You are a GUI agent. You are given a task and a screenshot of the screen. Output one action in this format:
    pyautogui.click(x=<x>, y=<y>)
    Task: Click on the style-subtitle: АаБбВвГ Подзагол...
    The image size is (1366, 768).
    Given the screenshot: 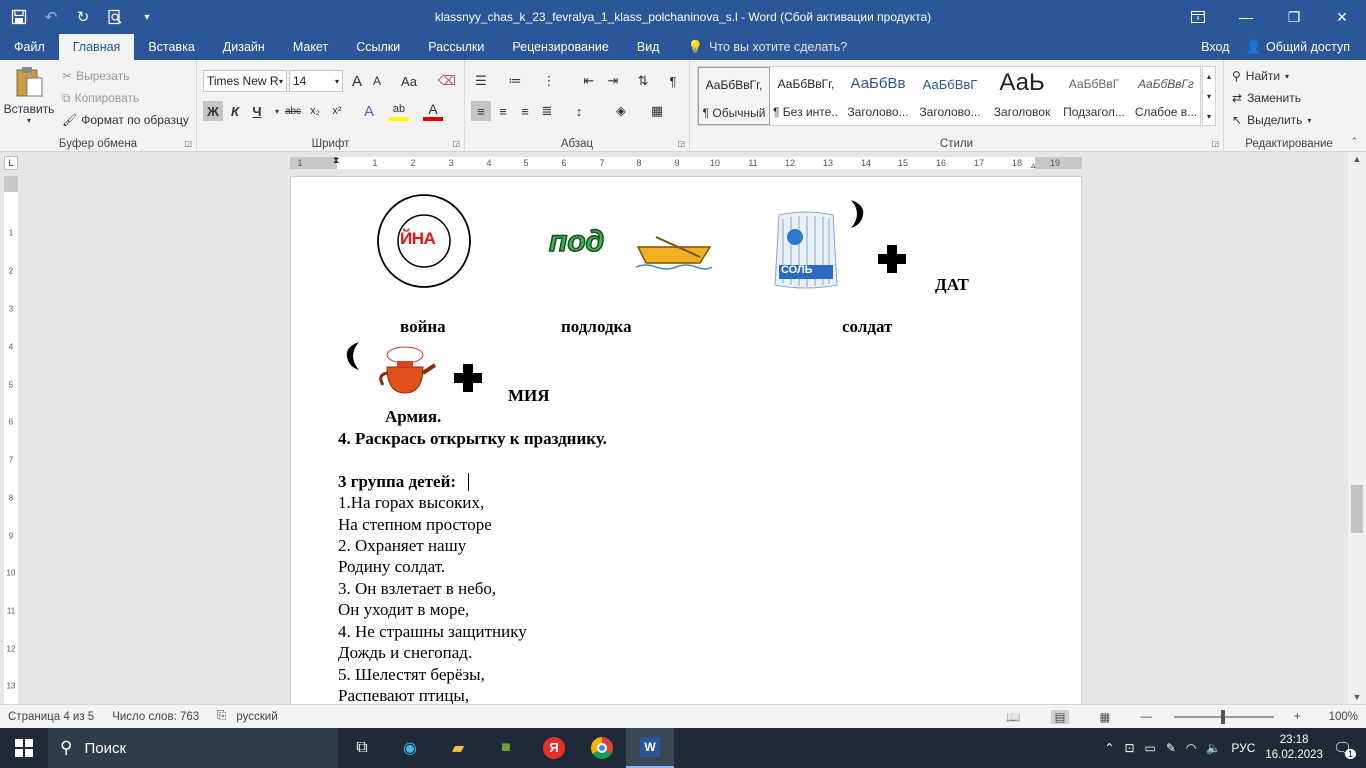 What is the action you would take?
    pyautogui.click(x=1094, y=96)
    